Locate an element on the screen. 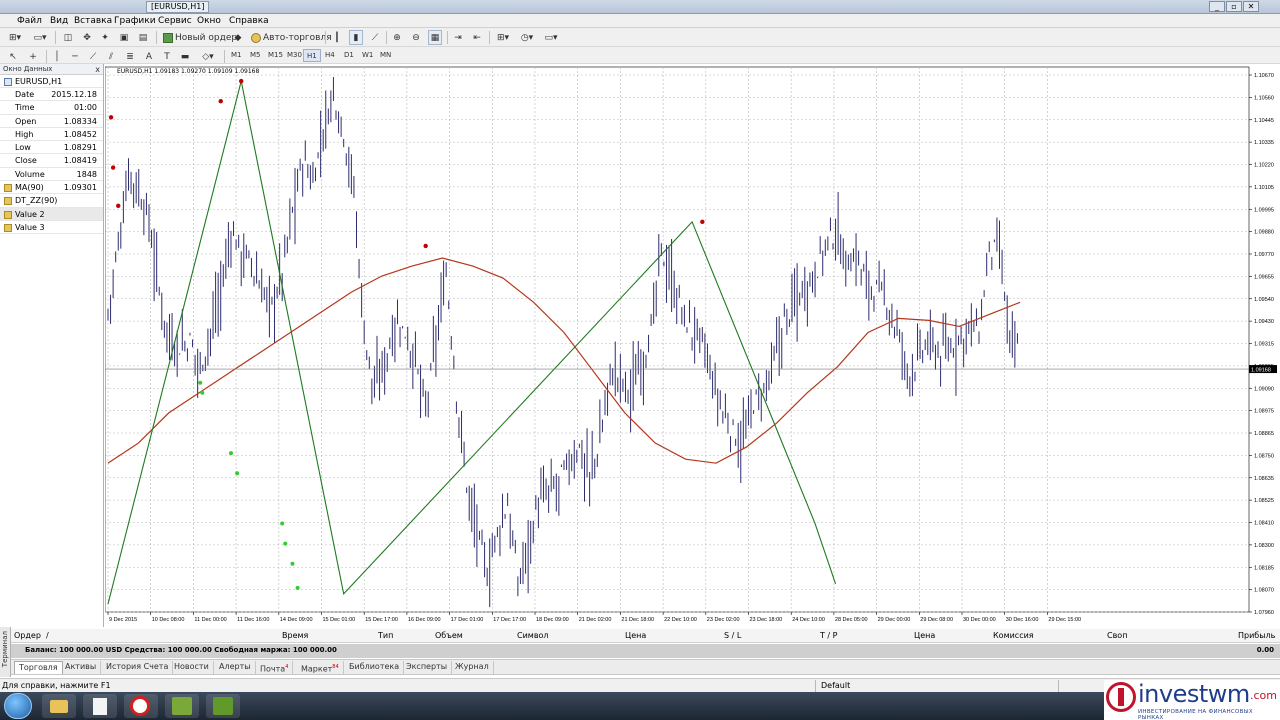 This screenshot has width=1280, height=720. shapes-icon: ◇▾ is located at coordinates (208, 56).